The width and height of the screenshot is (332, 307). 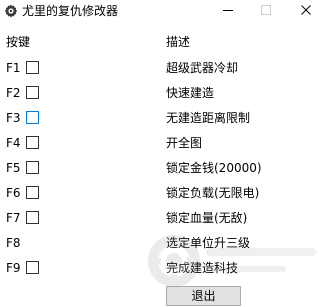 I want to click on gear-icon, so click(x=11, y=11).